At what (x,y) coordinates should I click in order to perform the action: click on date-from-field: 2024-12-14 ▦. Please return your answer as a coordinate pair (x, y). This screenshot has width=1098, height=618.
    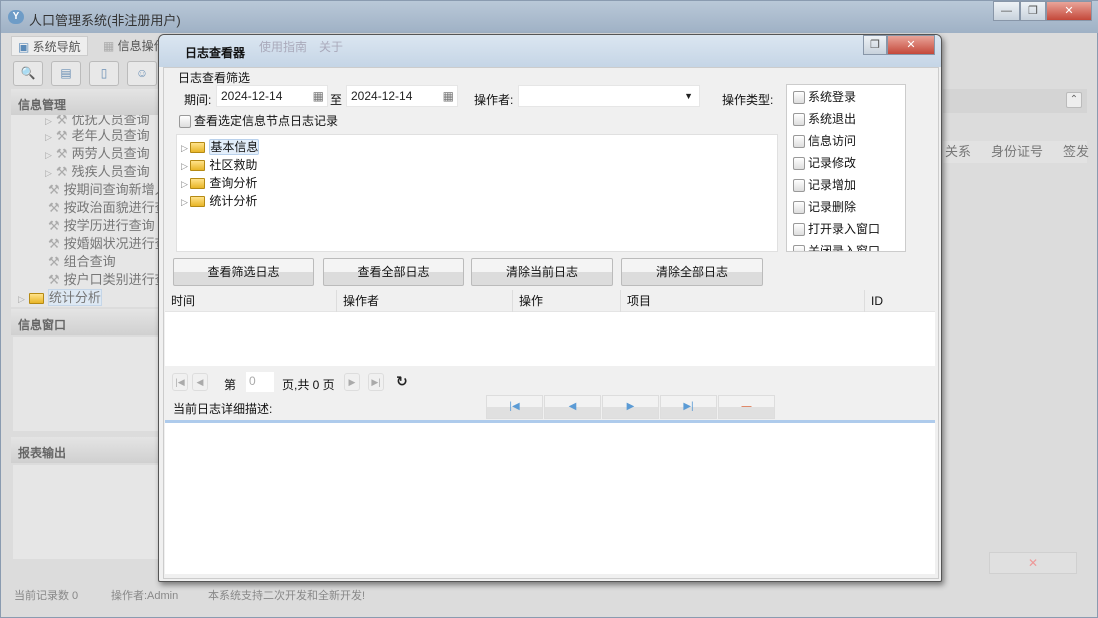
    Looking at the image, I should click on (272, 96).